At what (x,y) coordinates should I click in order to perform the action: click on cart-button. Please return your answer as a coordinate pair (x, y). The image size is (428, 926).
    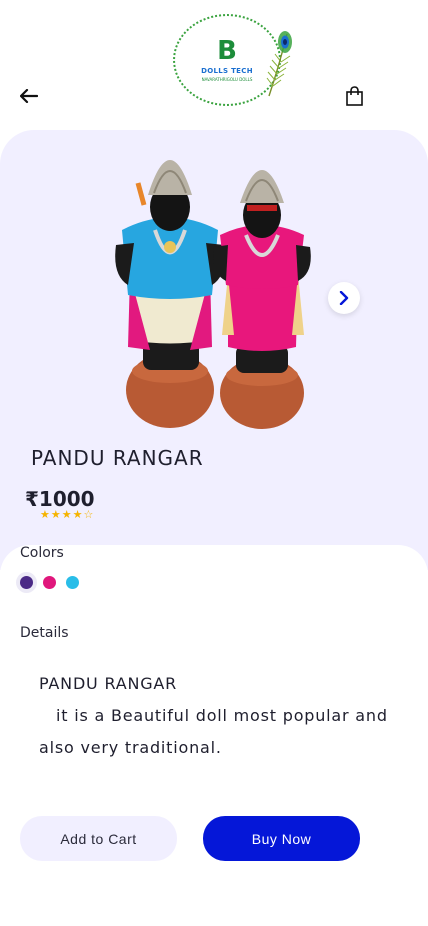
    Looking at the image, I should click on (354, 96).